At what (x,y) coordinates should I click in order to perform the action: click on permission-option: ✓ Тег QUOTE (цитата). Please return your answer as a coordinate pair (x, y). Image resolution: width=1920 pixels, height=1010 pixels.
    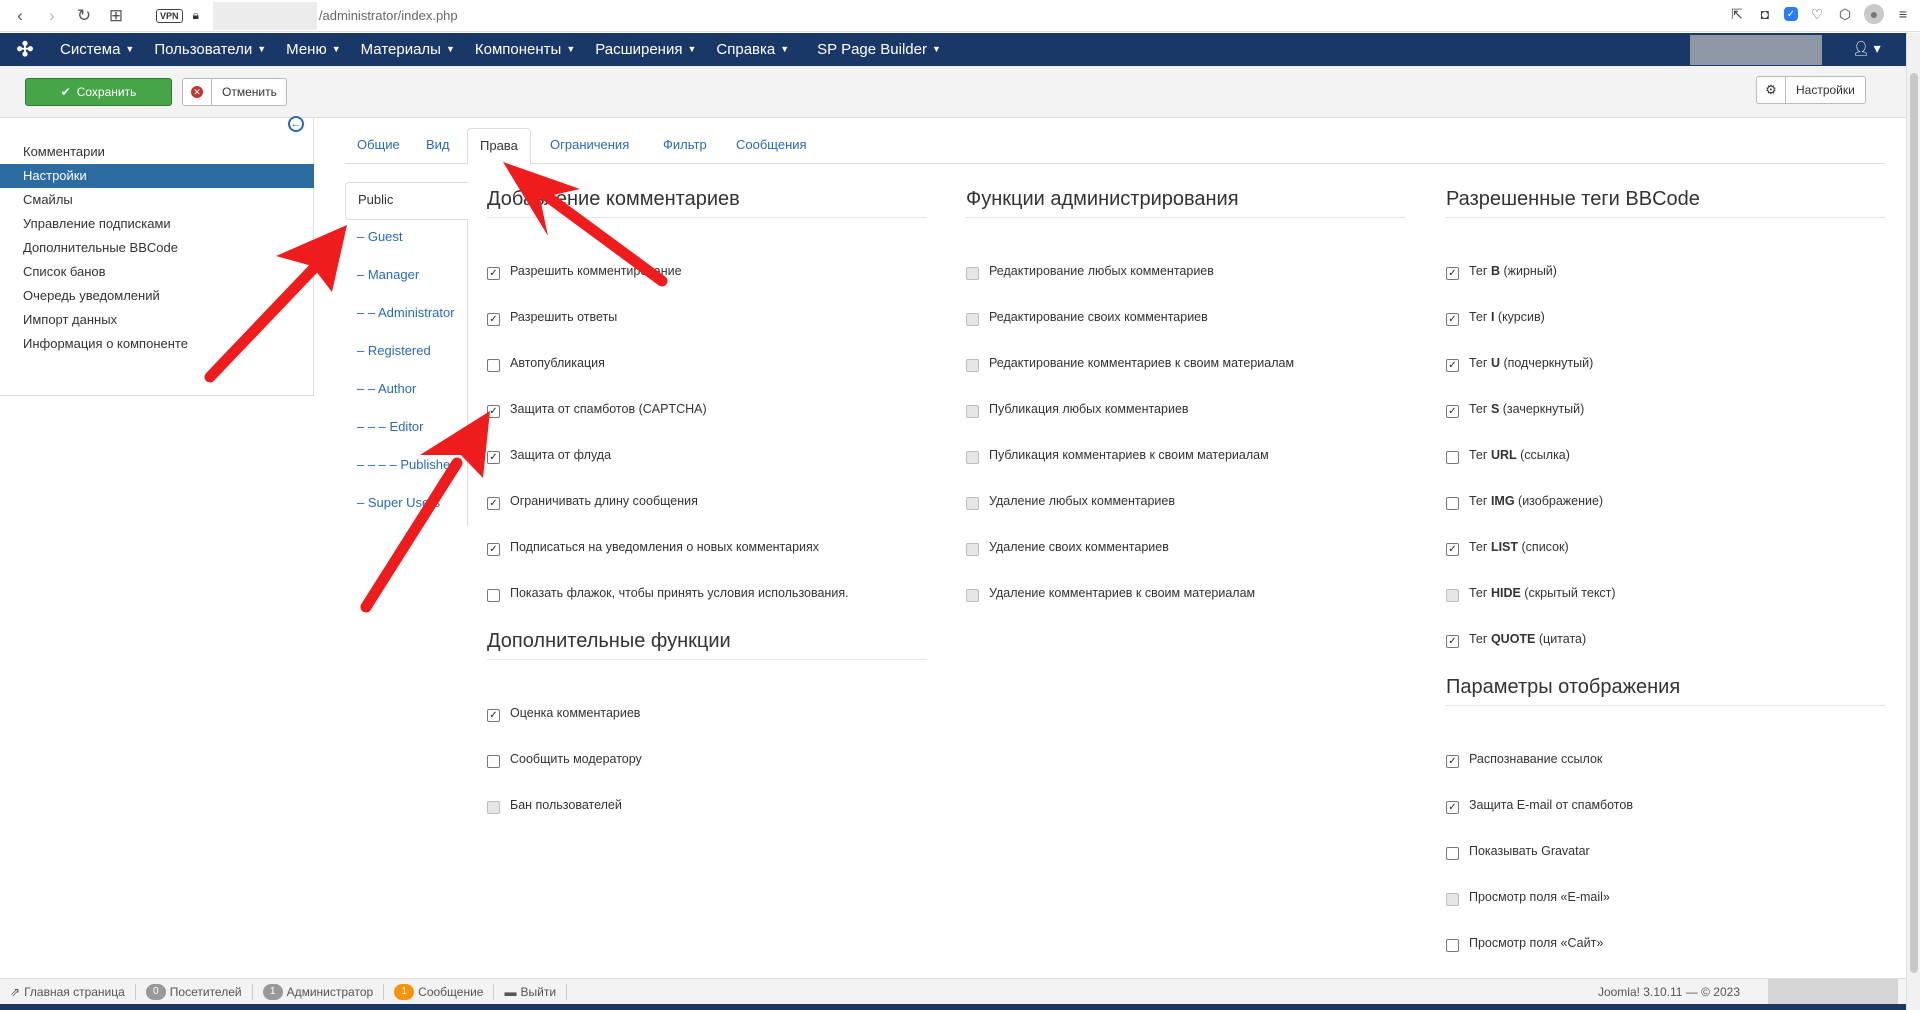
    Looking at the image, I should click on (1516, 639).